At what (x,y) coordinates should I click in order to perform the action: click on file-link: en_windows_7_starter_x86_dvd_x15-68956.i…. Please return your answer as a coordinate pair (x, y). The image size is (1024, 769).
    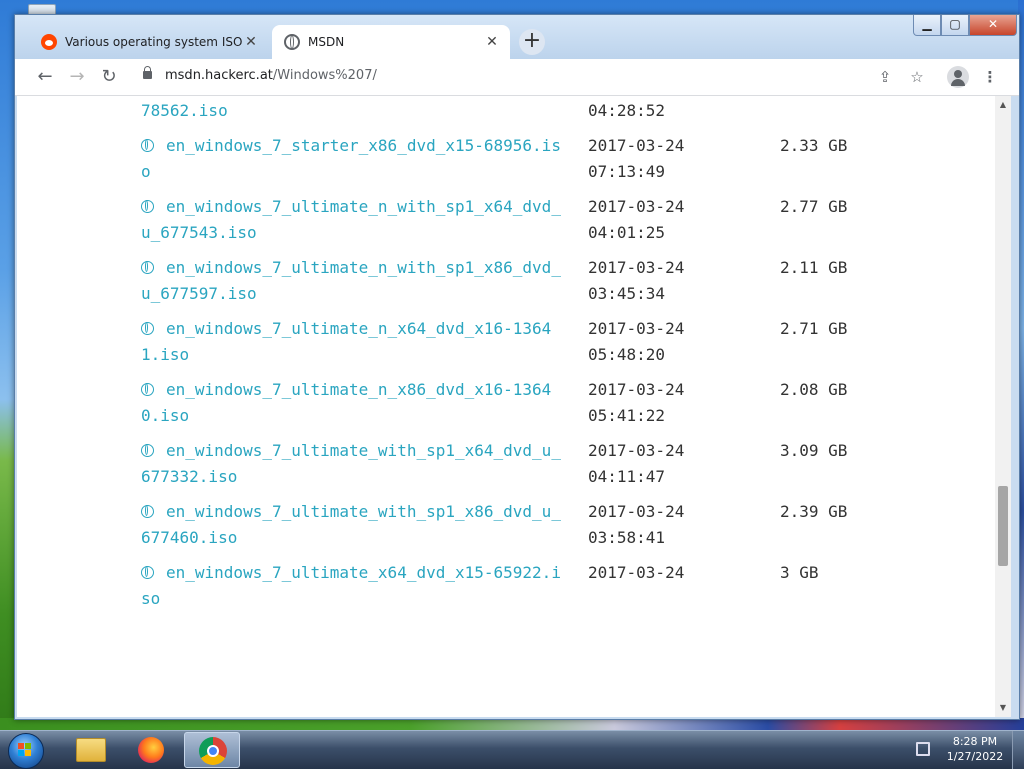
    Looking at the image, I should click on (351, 158).